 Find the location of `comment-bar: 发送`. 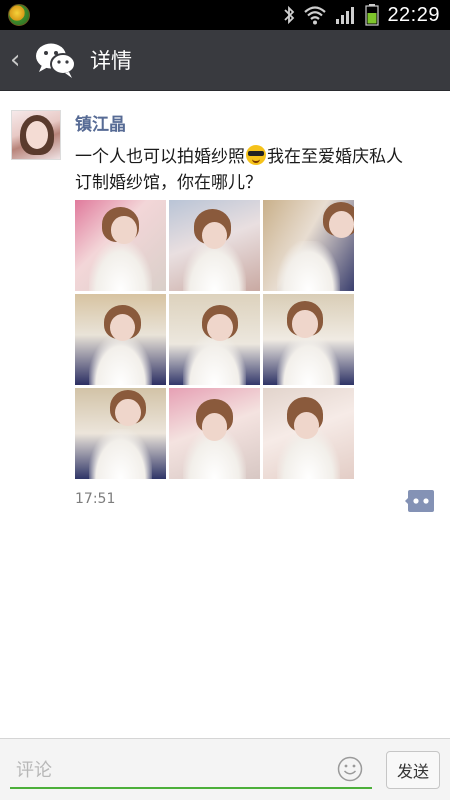

comment-bar: 发送 is located at coordinates (225, 769).